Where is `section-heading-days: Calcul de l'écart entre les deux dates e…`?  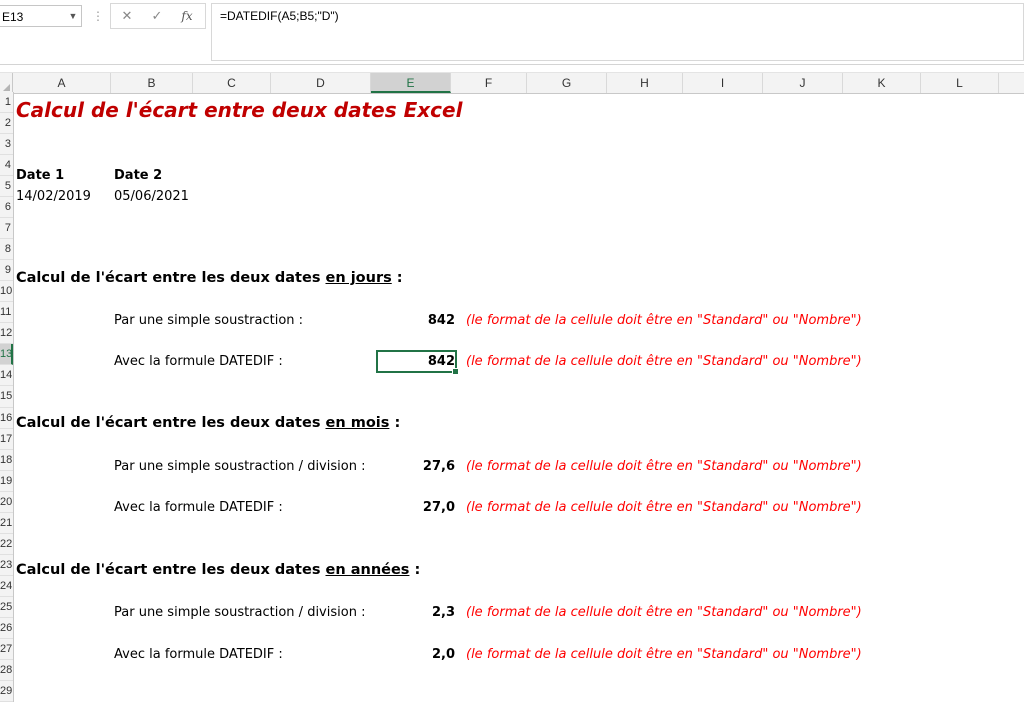
section-heading-days: Calcul de l'écart entre les deux dates e… is located at coordinates (209, 278).